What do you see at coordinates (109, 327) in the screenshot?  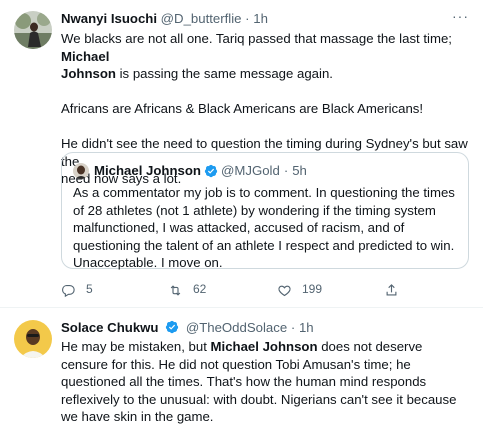 I see `author-name: Solace Chukwu` at bounding box center [109, 327].